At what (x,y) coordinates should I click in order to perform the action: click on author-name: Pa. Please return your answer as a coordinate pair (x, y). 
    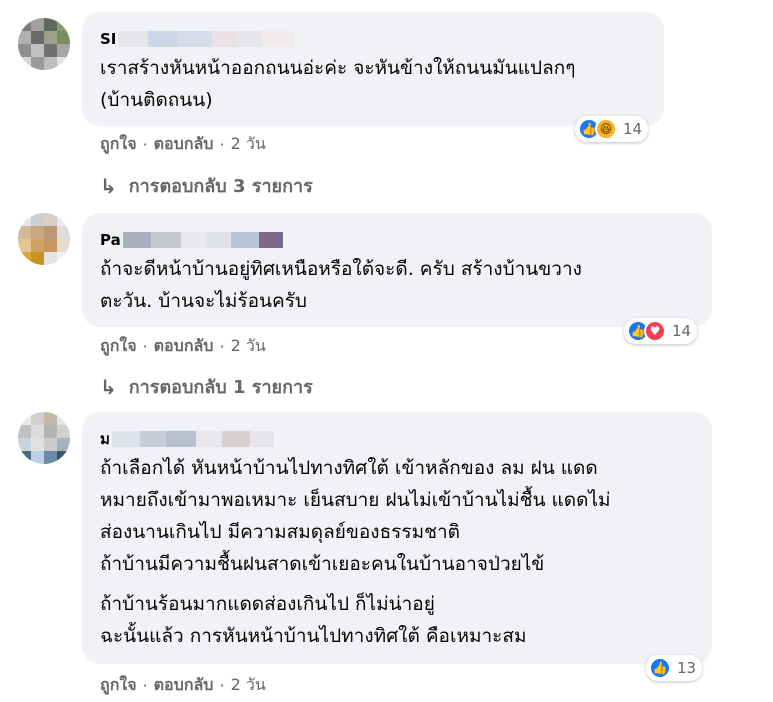
    Looking at the image, I should click on (110, 240).